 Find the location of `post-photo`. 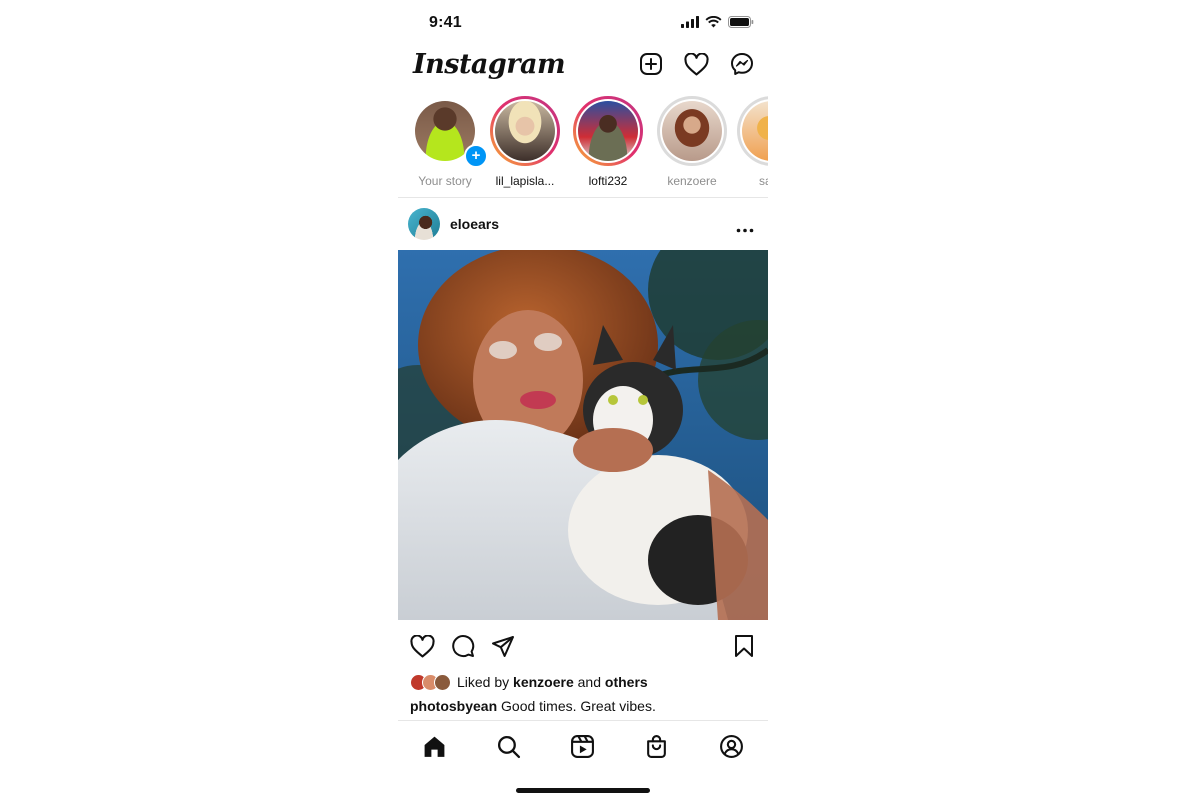

post-photo is located at coordinates (583, 435).